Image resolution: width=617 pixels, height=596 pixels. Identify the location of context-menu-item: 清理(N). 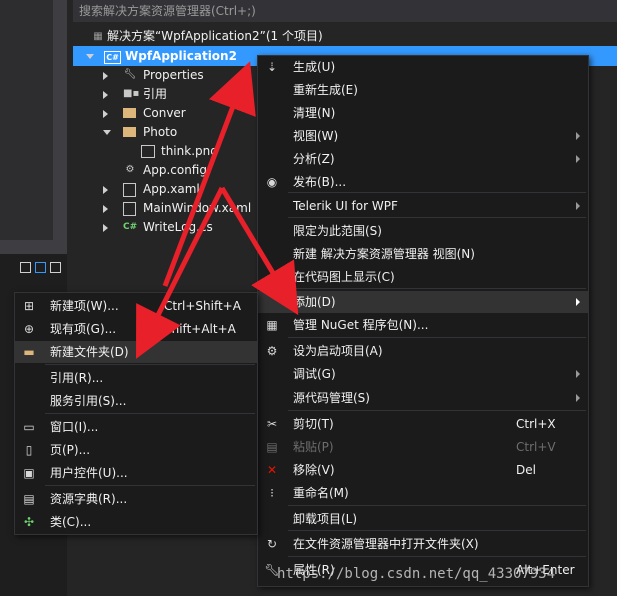
(423, 113).